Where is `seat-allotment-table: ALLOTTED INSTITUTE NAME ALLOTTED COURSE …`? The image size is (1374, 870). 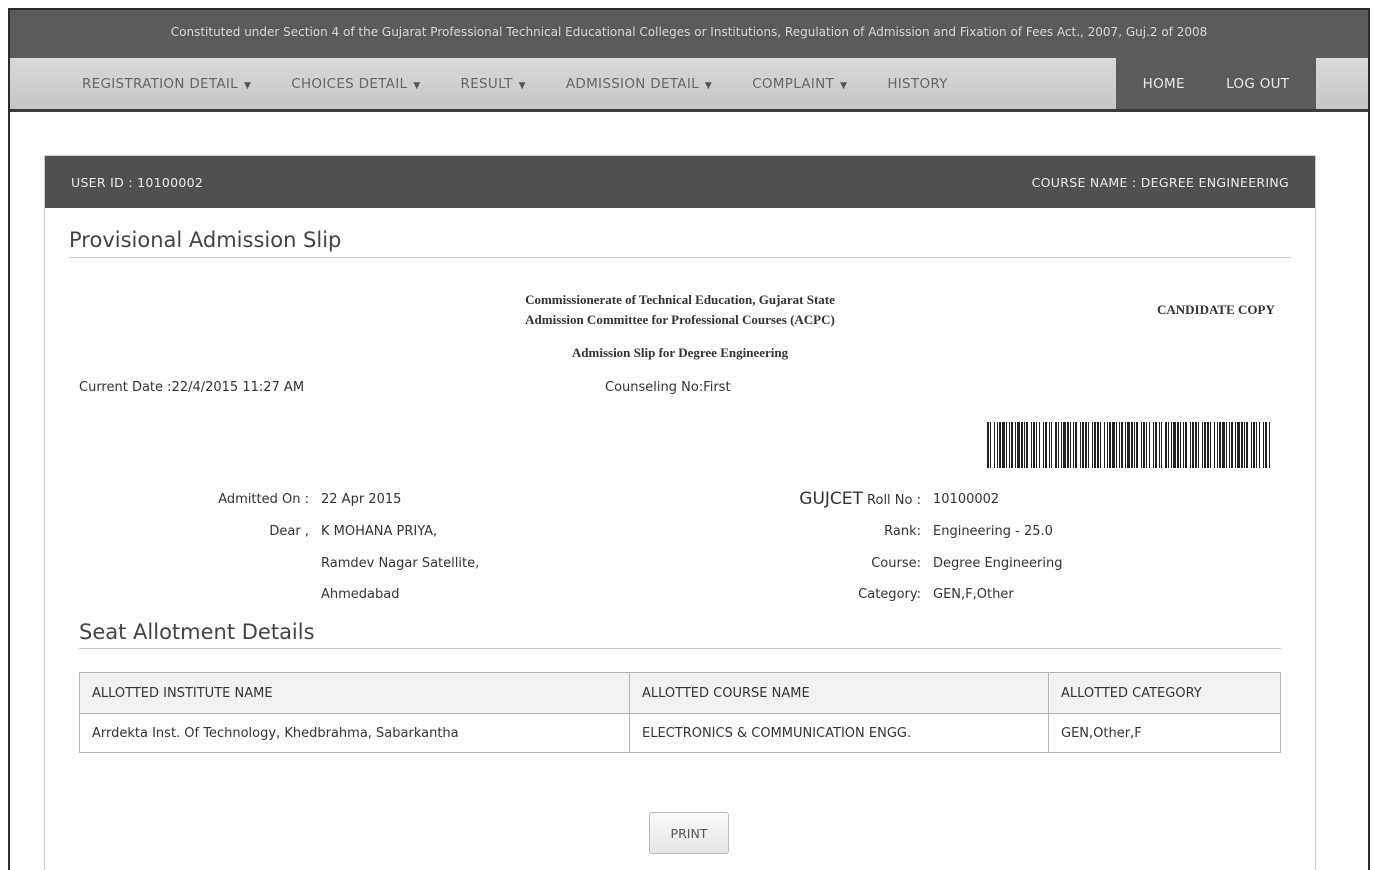
seat-allotment-table: ALLOTTED INSTITUTE NAME ALLOTTED COURSE … is located at coordinates (680, 712).